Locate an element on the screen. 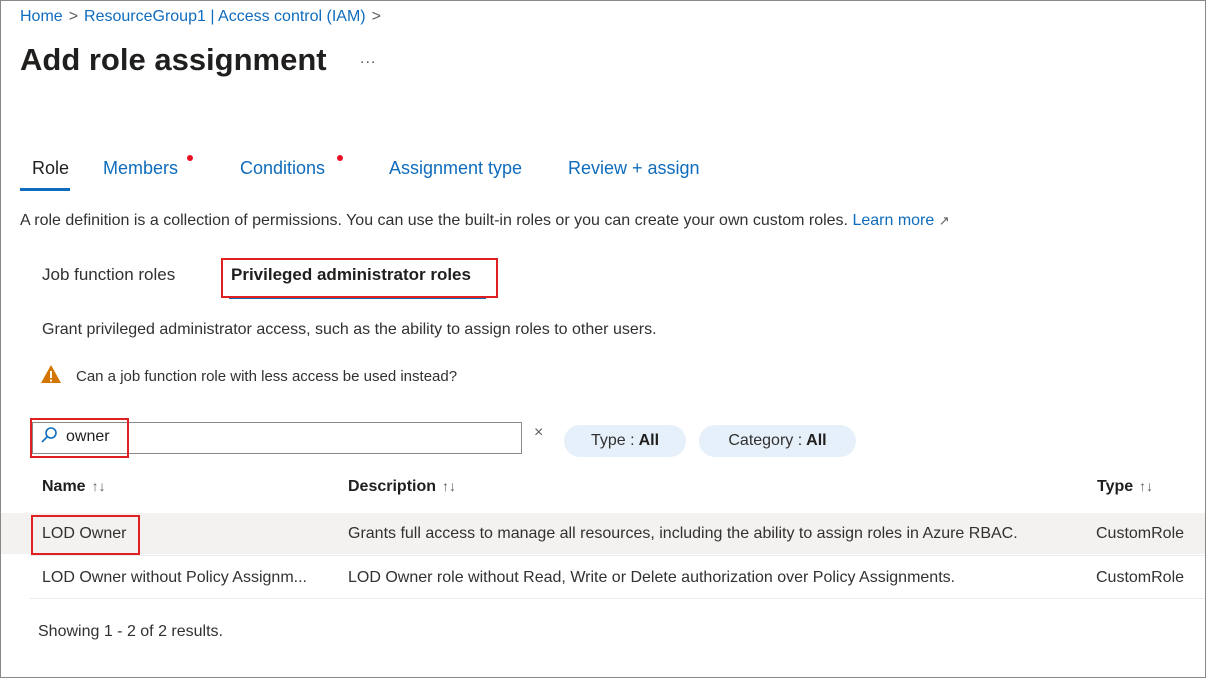 The height and width of the screenshot is (678, 1206). column-header-name-label: Name is located at coordinates (64, 486).